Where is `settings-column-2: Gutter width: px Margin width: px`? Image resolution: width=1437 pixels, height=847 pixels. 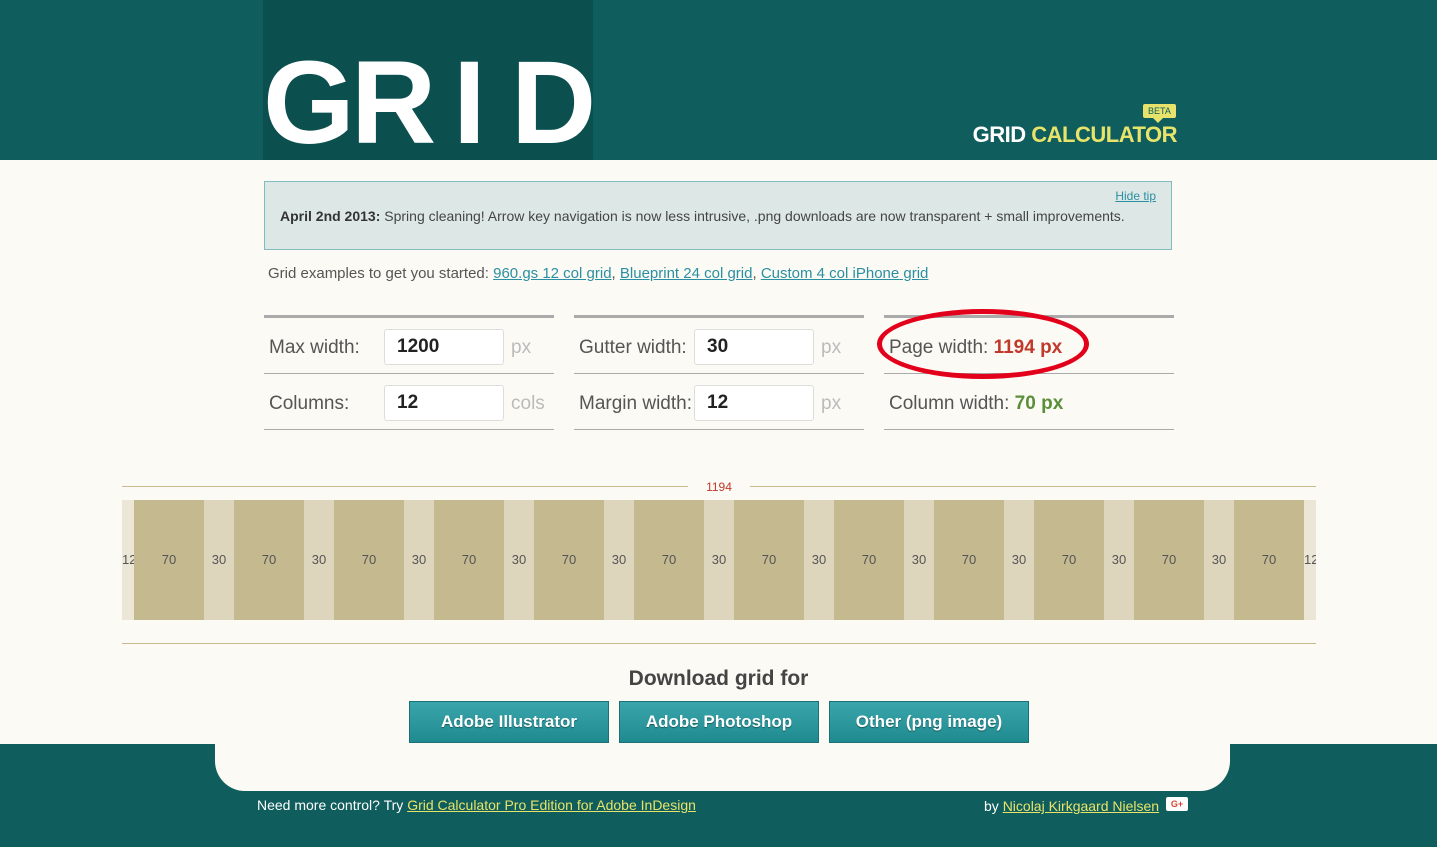
settings-column-2: Gutter width: px Margin width: px is located at coordinates (719, 372).